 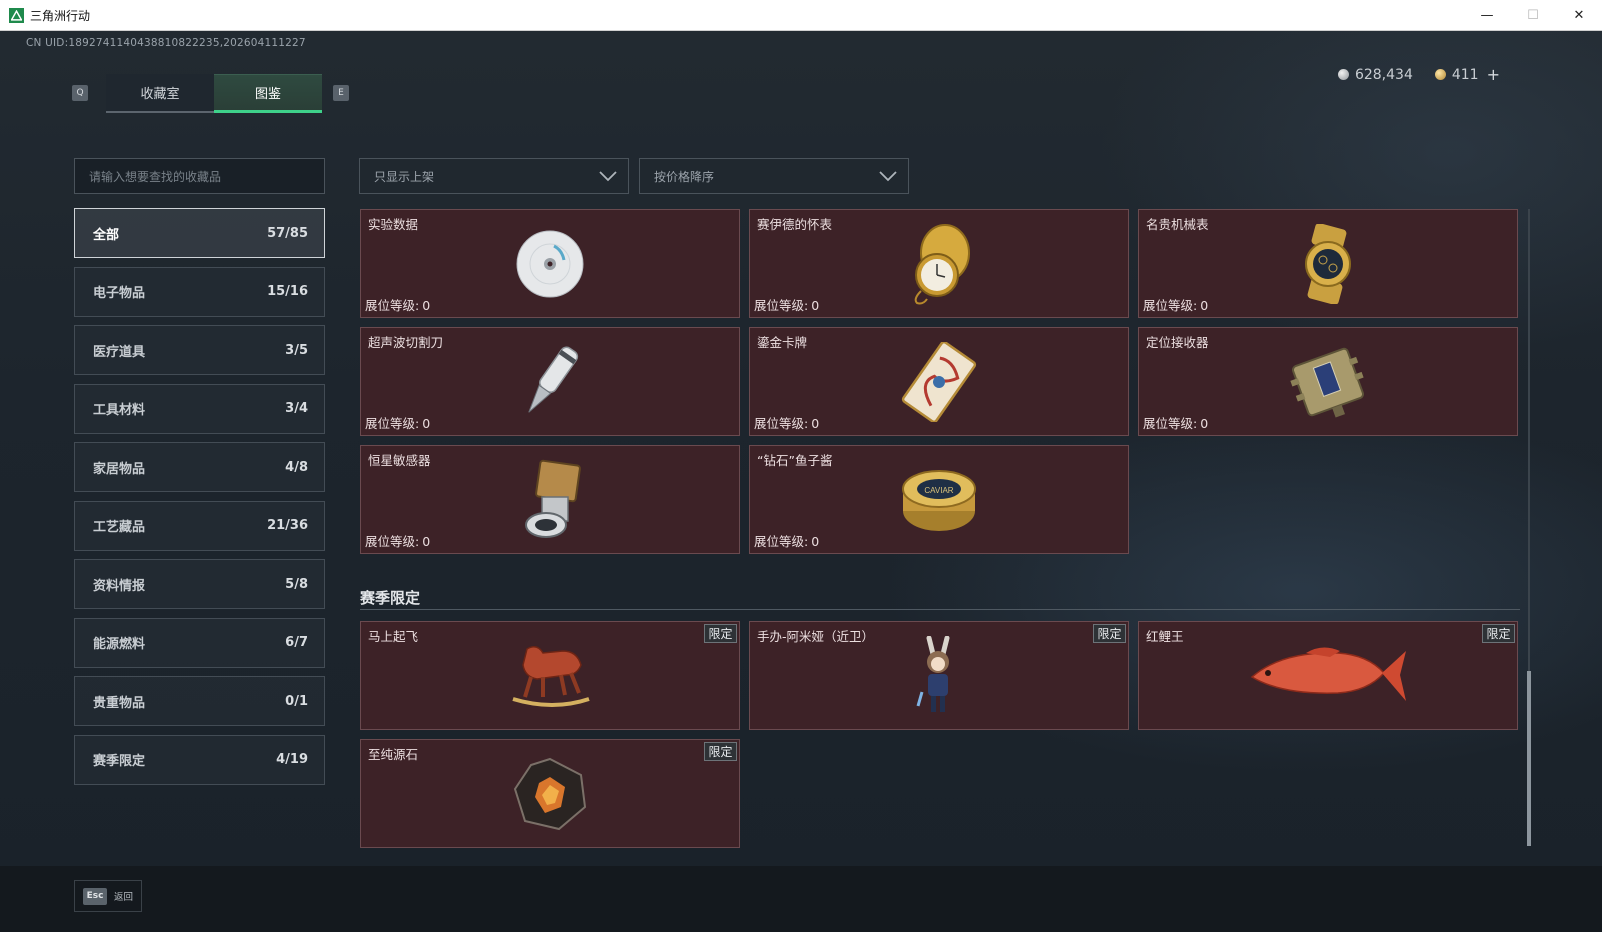 I want to click on category-crafts: 工艺藏品 21/36, so click(x=199, y=525).